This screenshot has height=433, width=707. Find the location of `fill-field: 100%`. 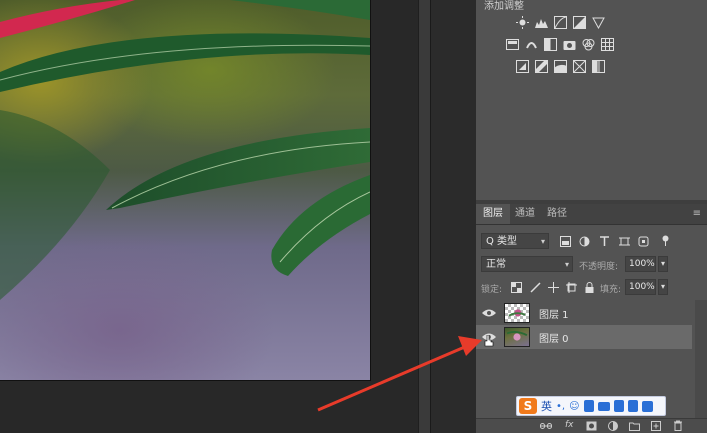

fill-field: 100% is located at coordinates (640, 287).